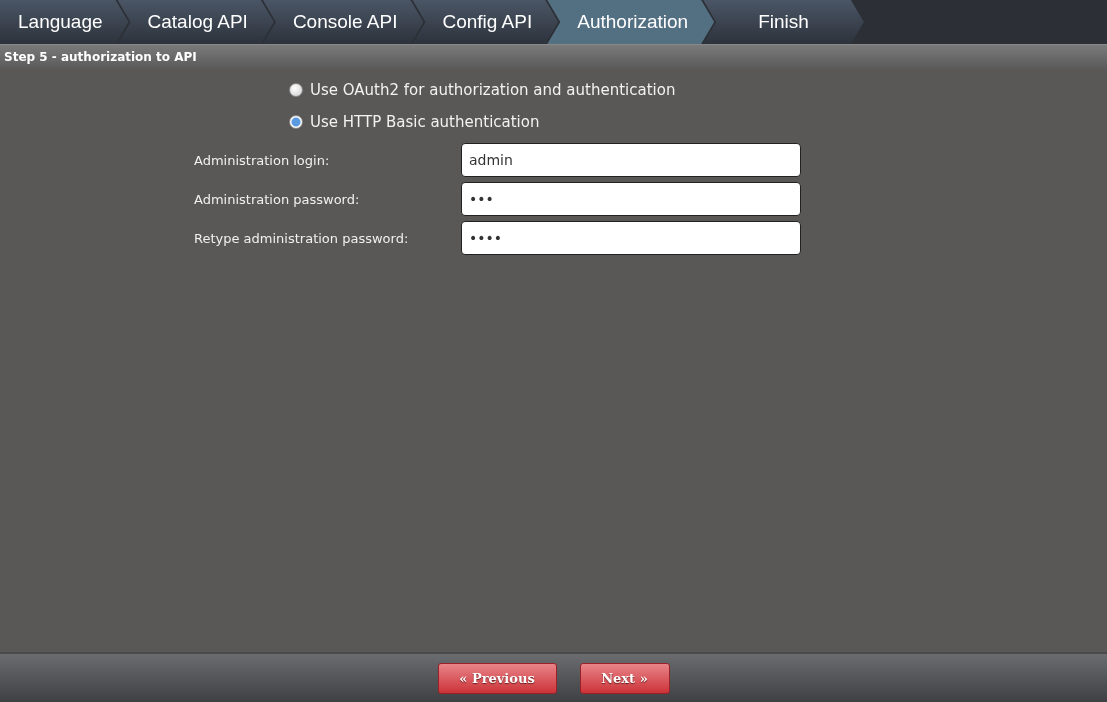 The height and width of the screenshot is (702, 1107). I want to click on wizard-step-tab: Console API, so click(343, 22).